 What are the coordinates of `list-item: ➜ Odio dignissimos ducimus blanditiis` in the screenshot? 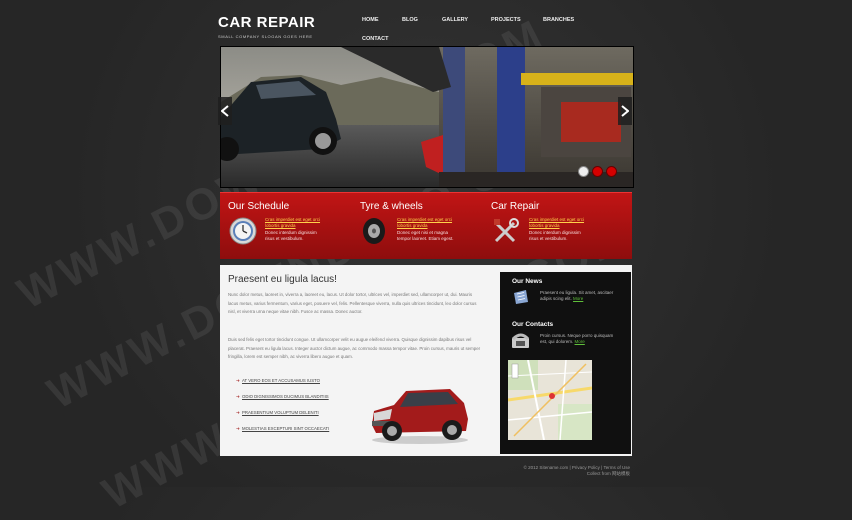 It's located at (282, 397).